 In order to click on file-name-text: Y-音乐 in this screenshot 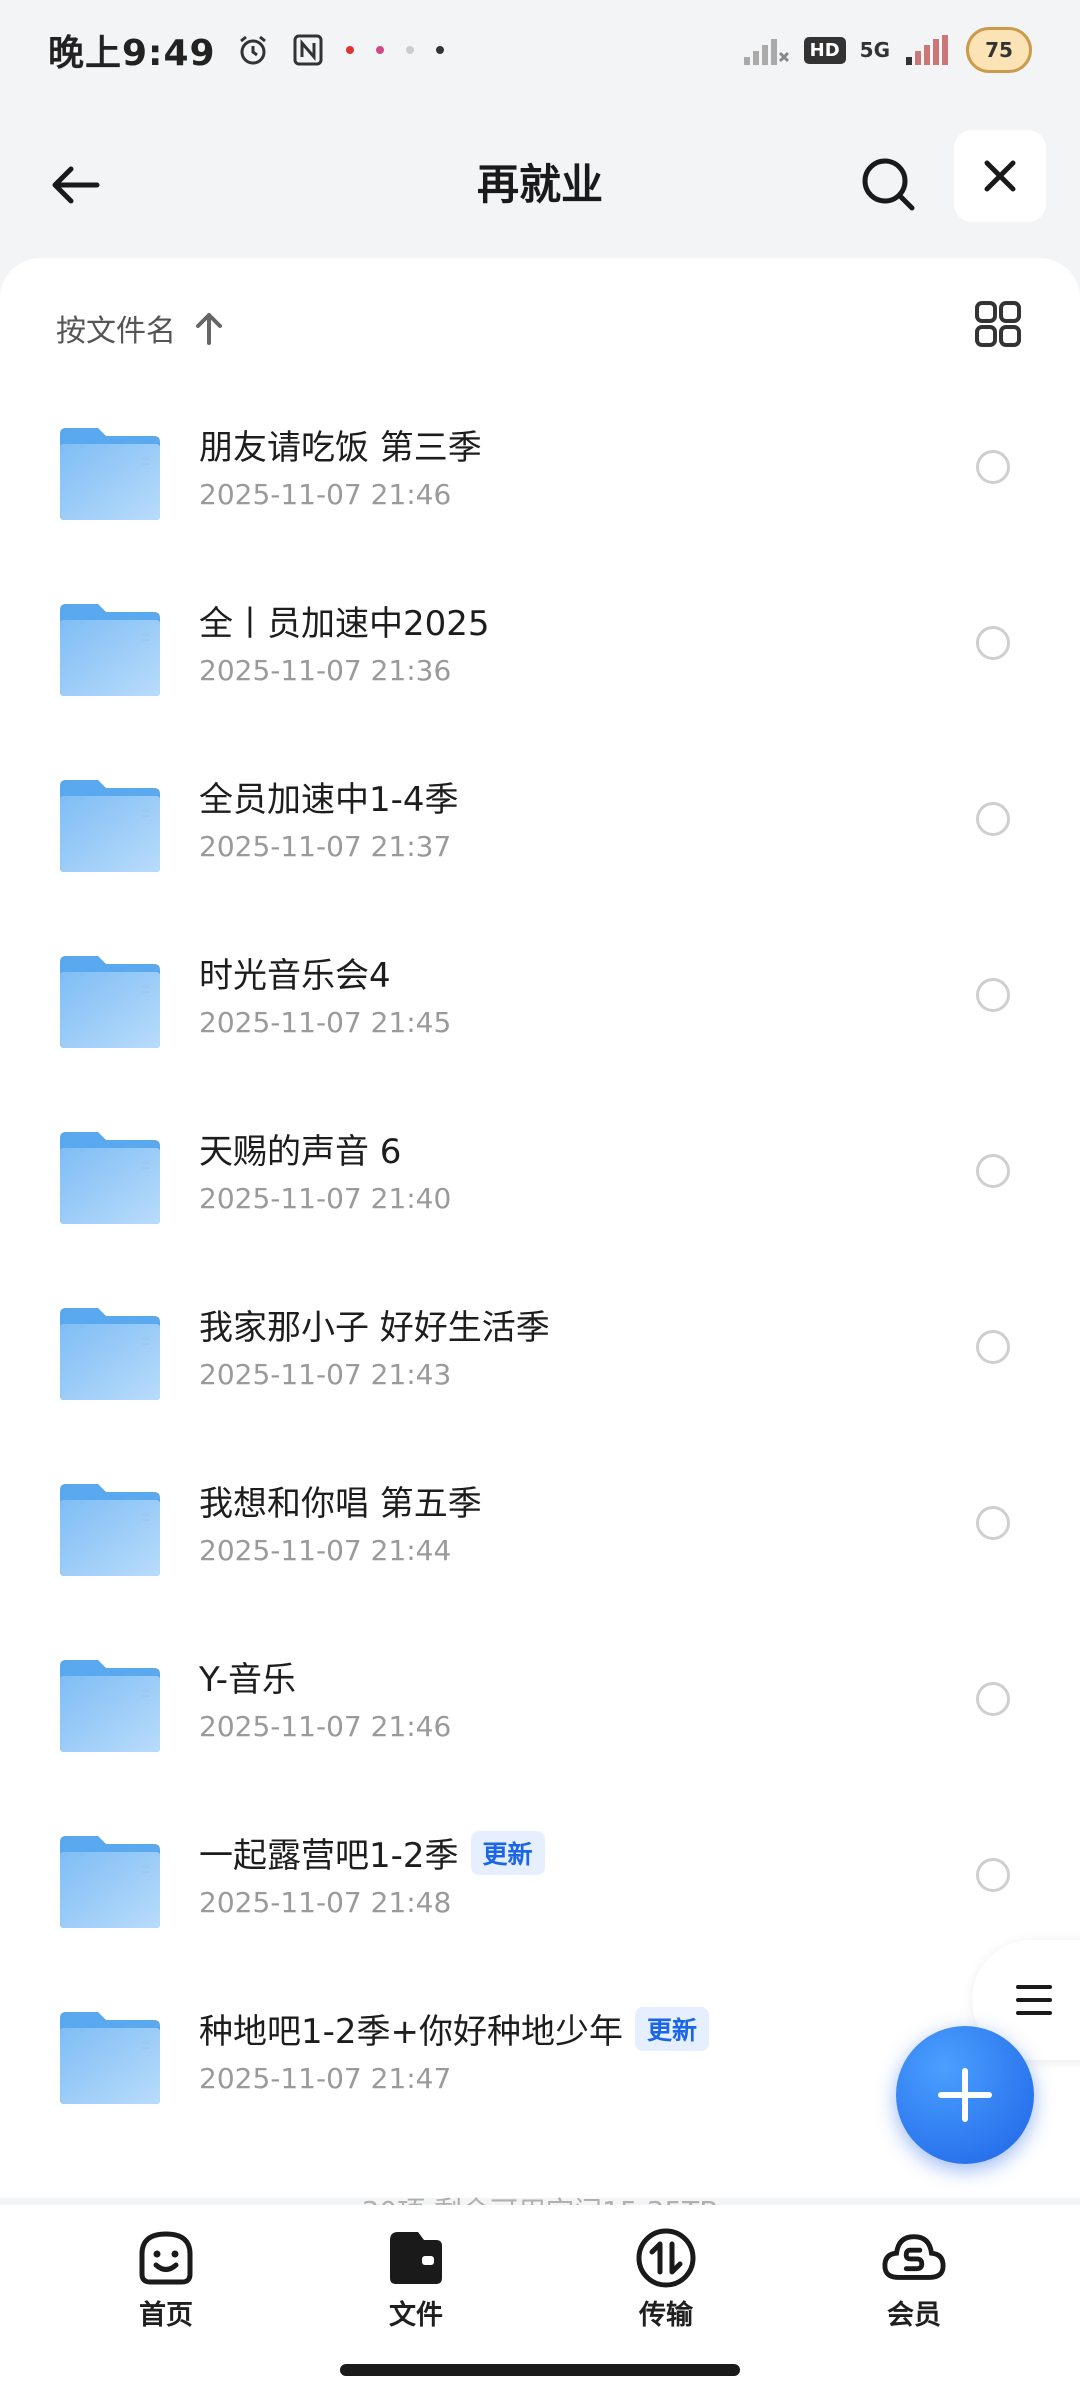, I will do `click(248, 1680)`.